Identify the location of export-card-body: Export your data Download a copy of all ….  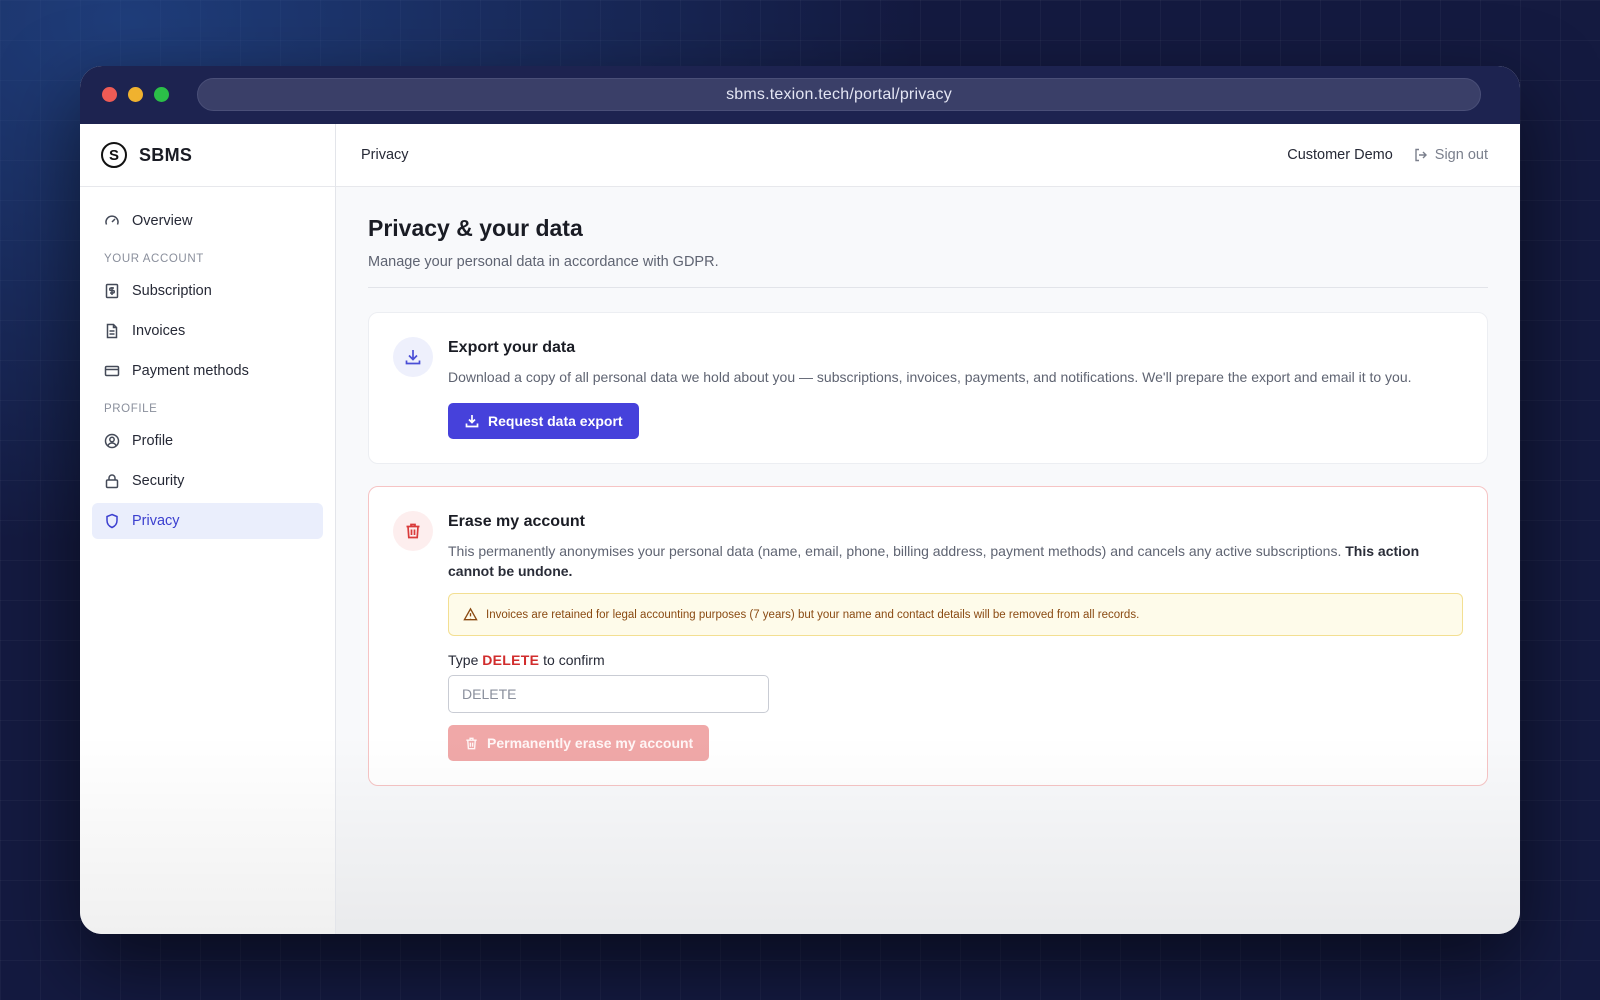
(955, 388).